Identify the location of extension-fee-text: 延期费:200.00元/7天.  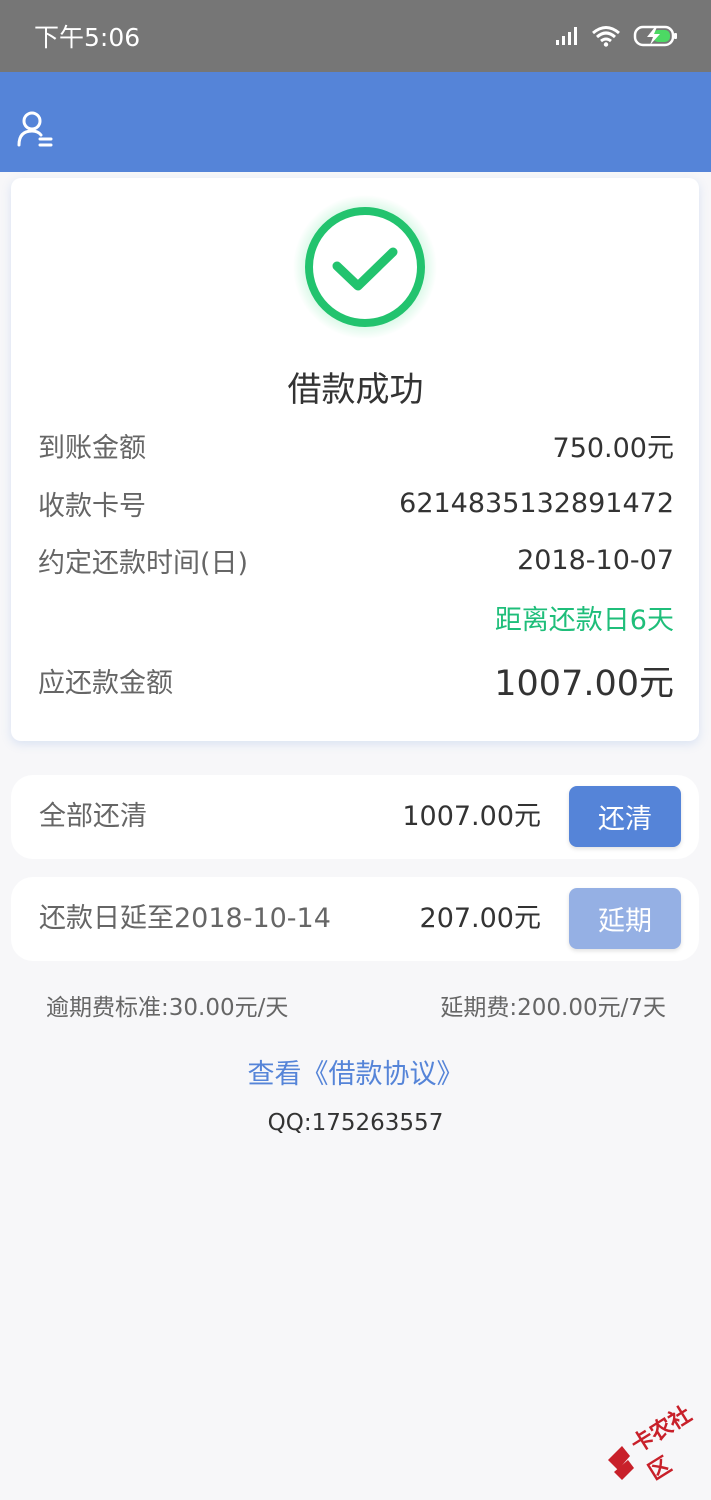
(553, 1008).